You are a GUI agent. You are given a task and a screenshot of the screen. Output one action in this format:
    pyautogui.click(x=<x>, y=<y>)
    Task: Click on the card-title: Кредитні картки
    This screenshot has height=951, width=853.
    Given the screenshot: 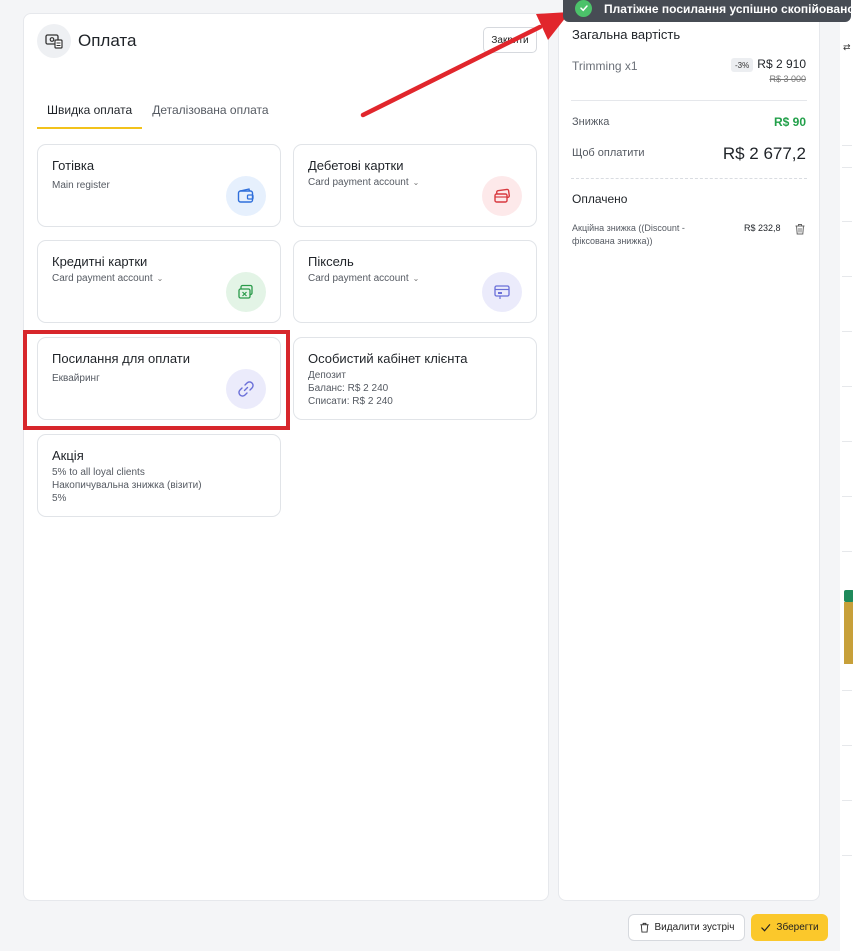 What is the action you would take?
    pyautogui.click(x=100, y=261)
    